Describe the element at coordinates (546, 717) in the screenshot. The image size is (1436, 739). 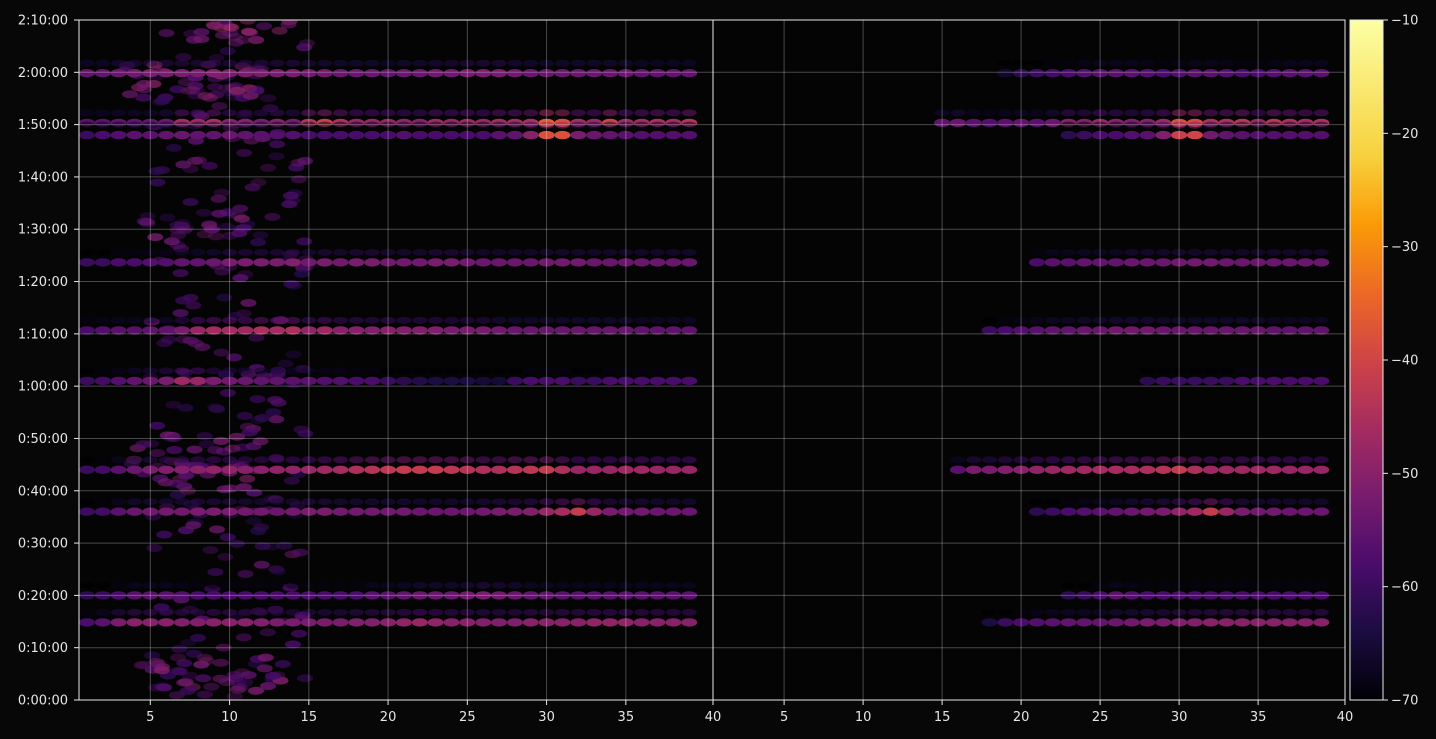
I see `p1-xtick-label-30: 30` at that location.